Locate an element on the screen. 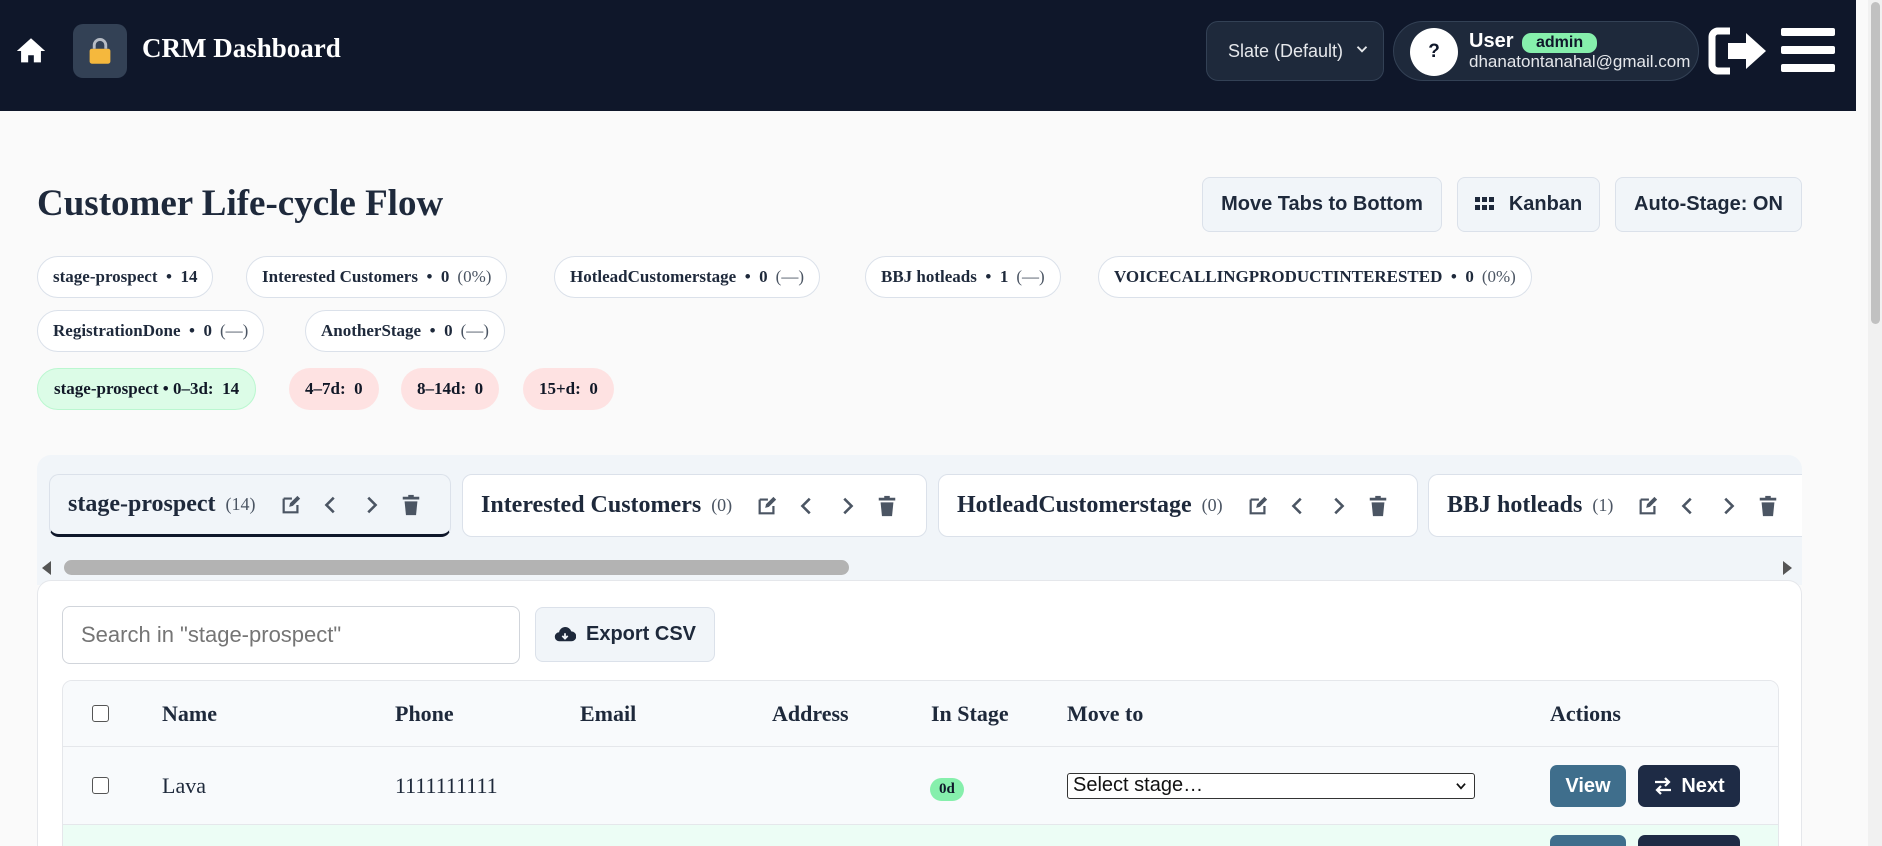 The height and width of the screenshot is (846, 1882). tab-interested-customers: Interested Customers (0) is located at coordinates (694, 505).